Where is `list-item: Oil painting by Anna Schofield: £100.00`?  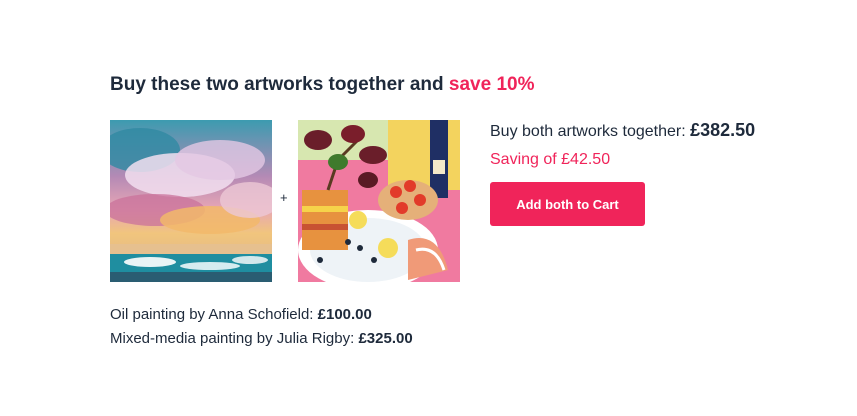
list-item: Oil painting by Anna Schofield: £100.00 is located at coordinates (261, 315).